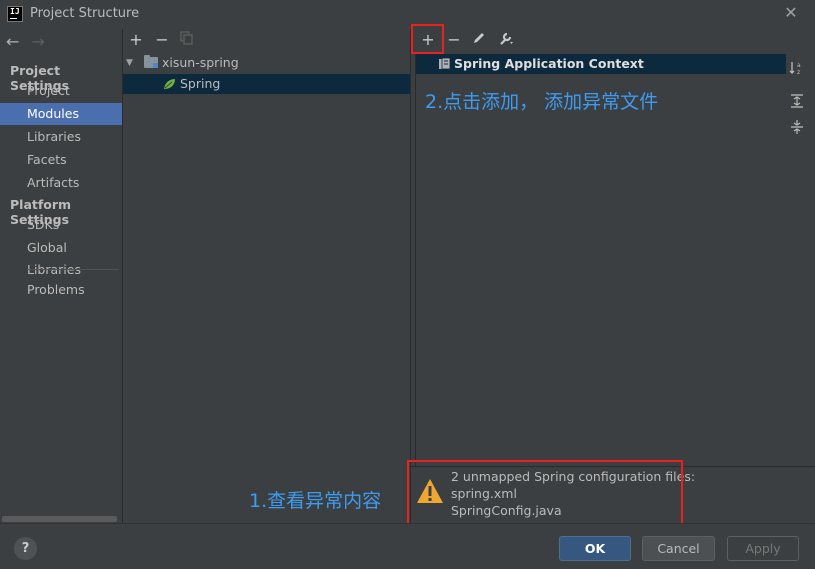 The image size is (815, 569). Describe the element at coordinates (506, 40) in the screenshot. I see `wrench-icon` at that location.